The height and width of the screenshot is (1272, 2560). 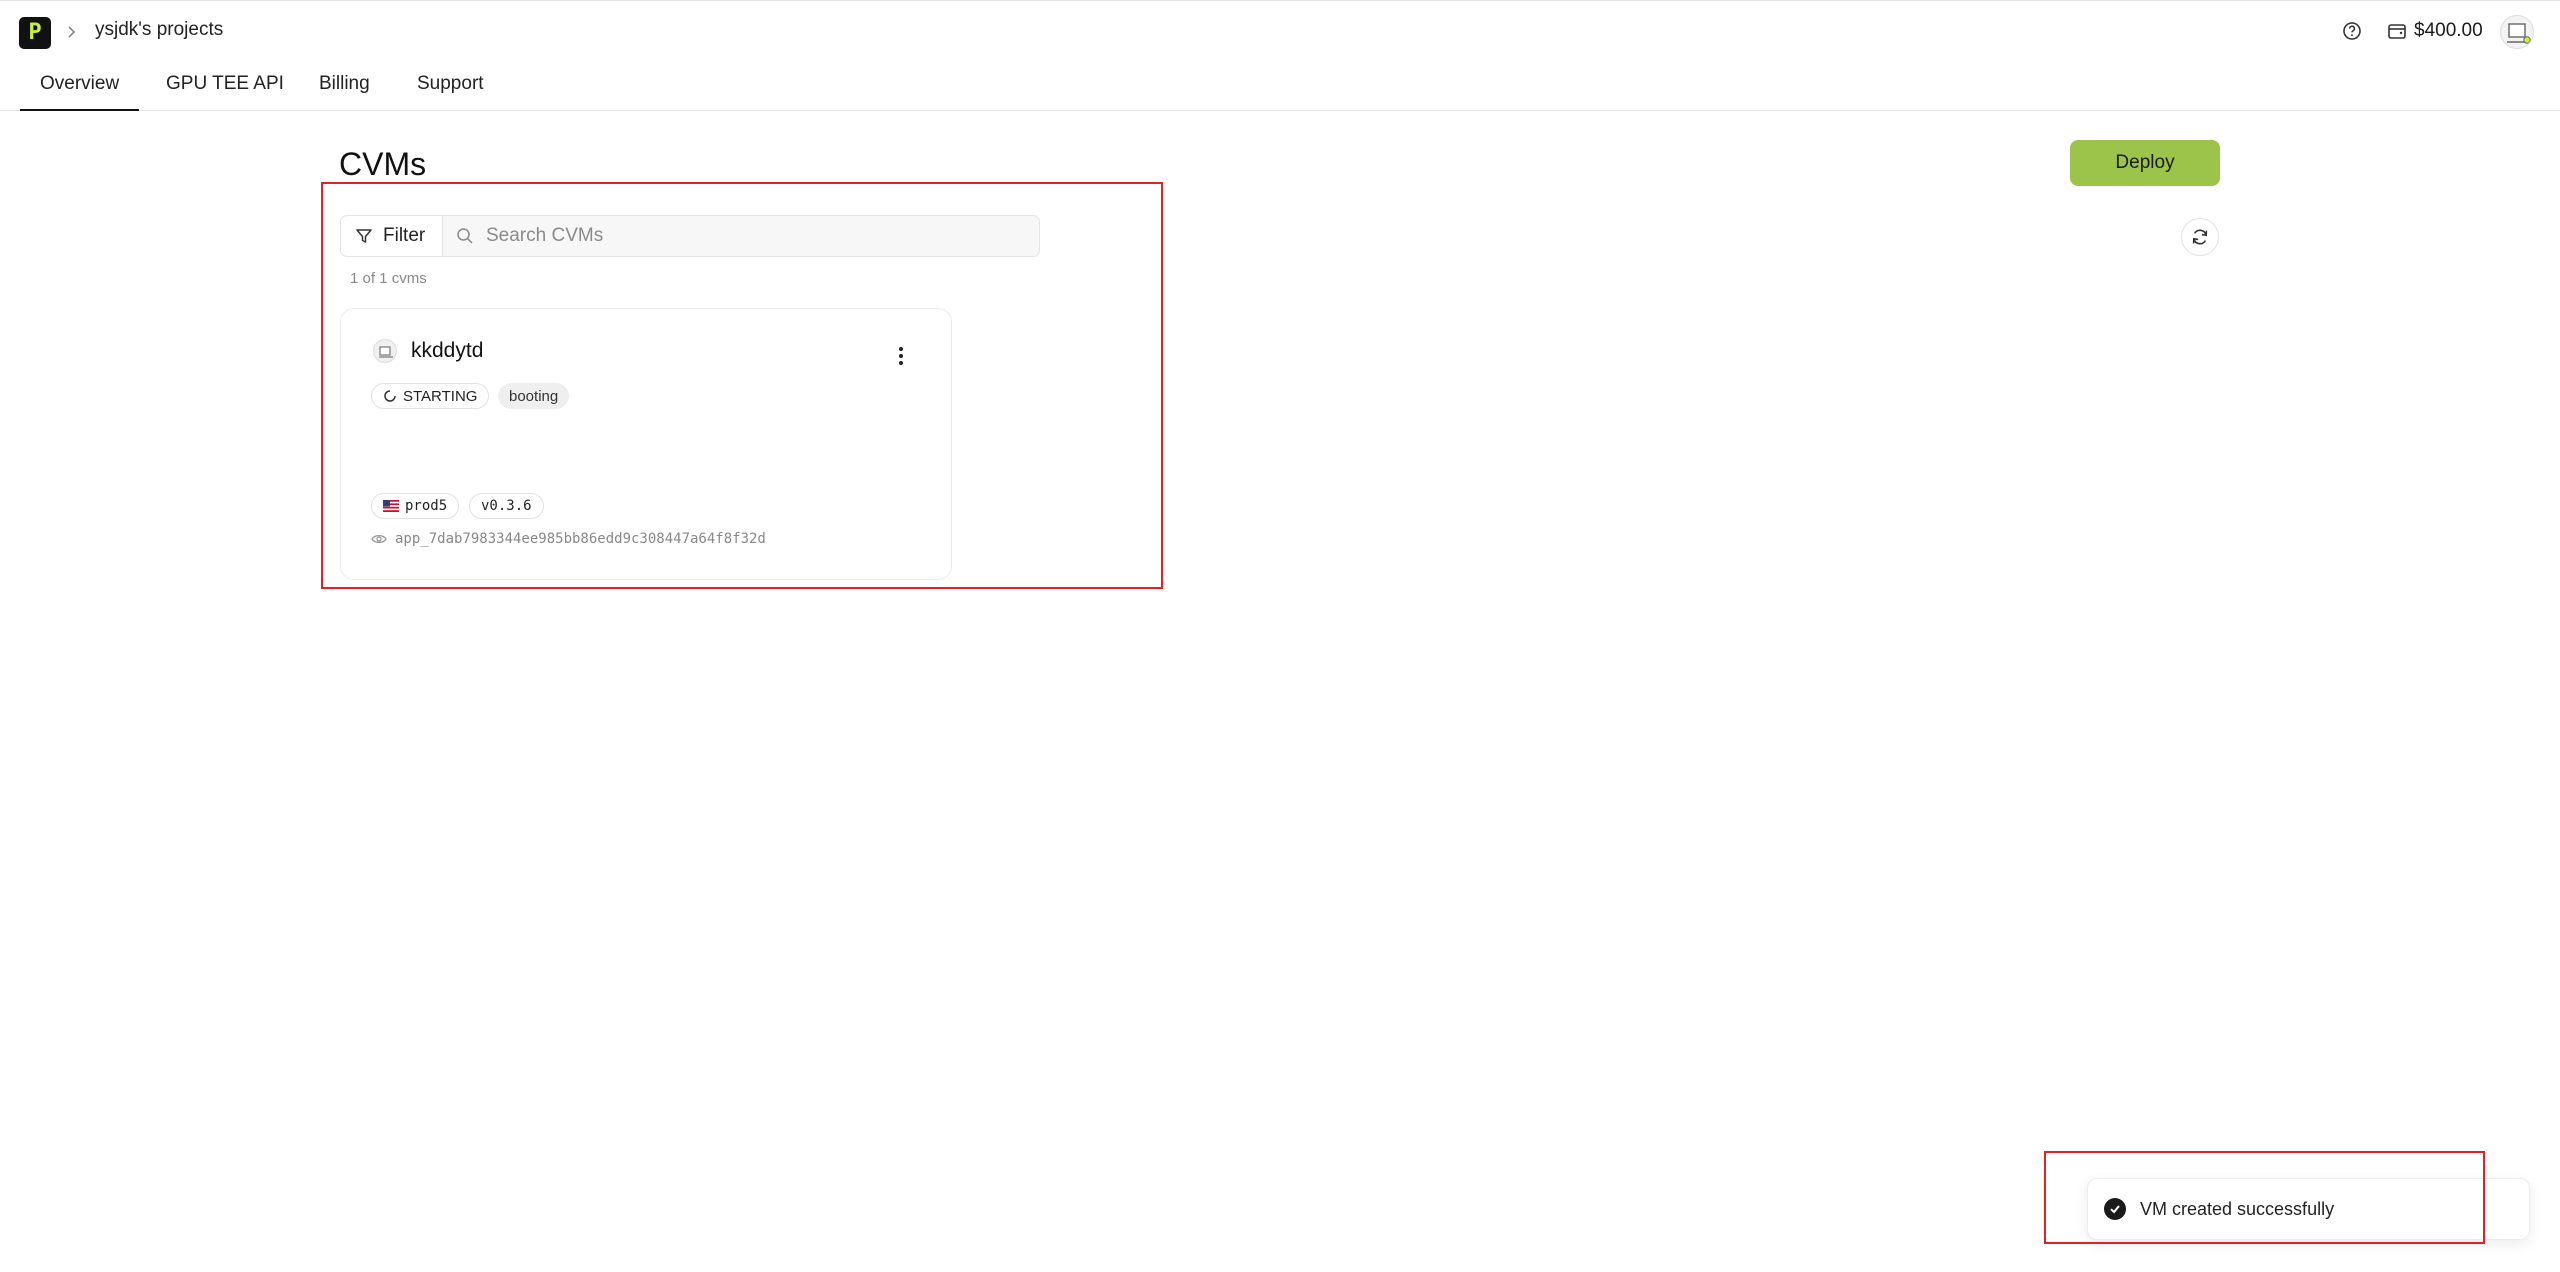 I want to click on logo-glyph: P, so click(x=35, y=32).